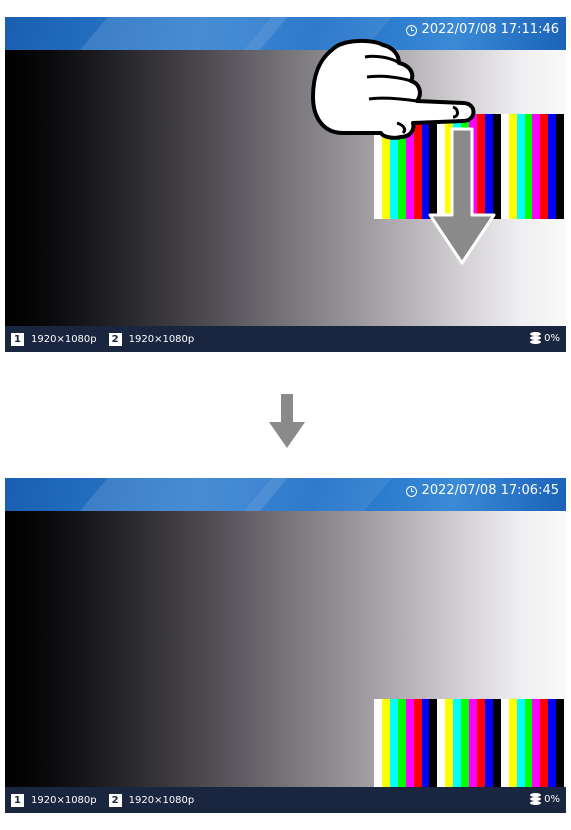 Image resolution: width=571 pixels, height=830 pixels. I want to click on datetime-display: 2022/07/08 17:06:45, so click(482, 491).